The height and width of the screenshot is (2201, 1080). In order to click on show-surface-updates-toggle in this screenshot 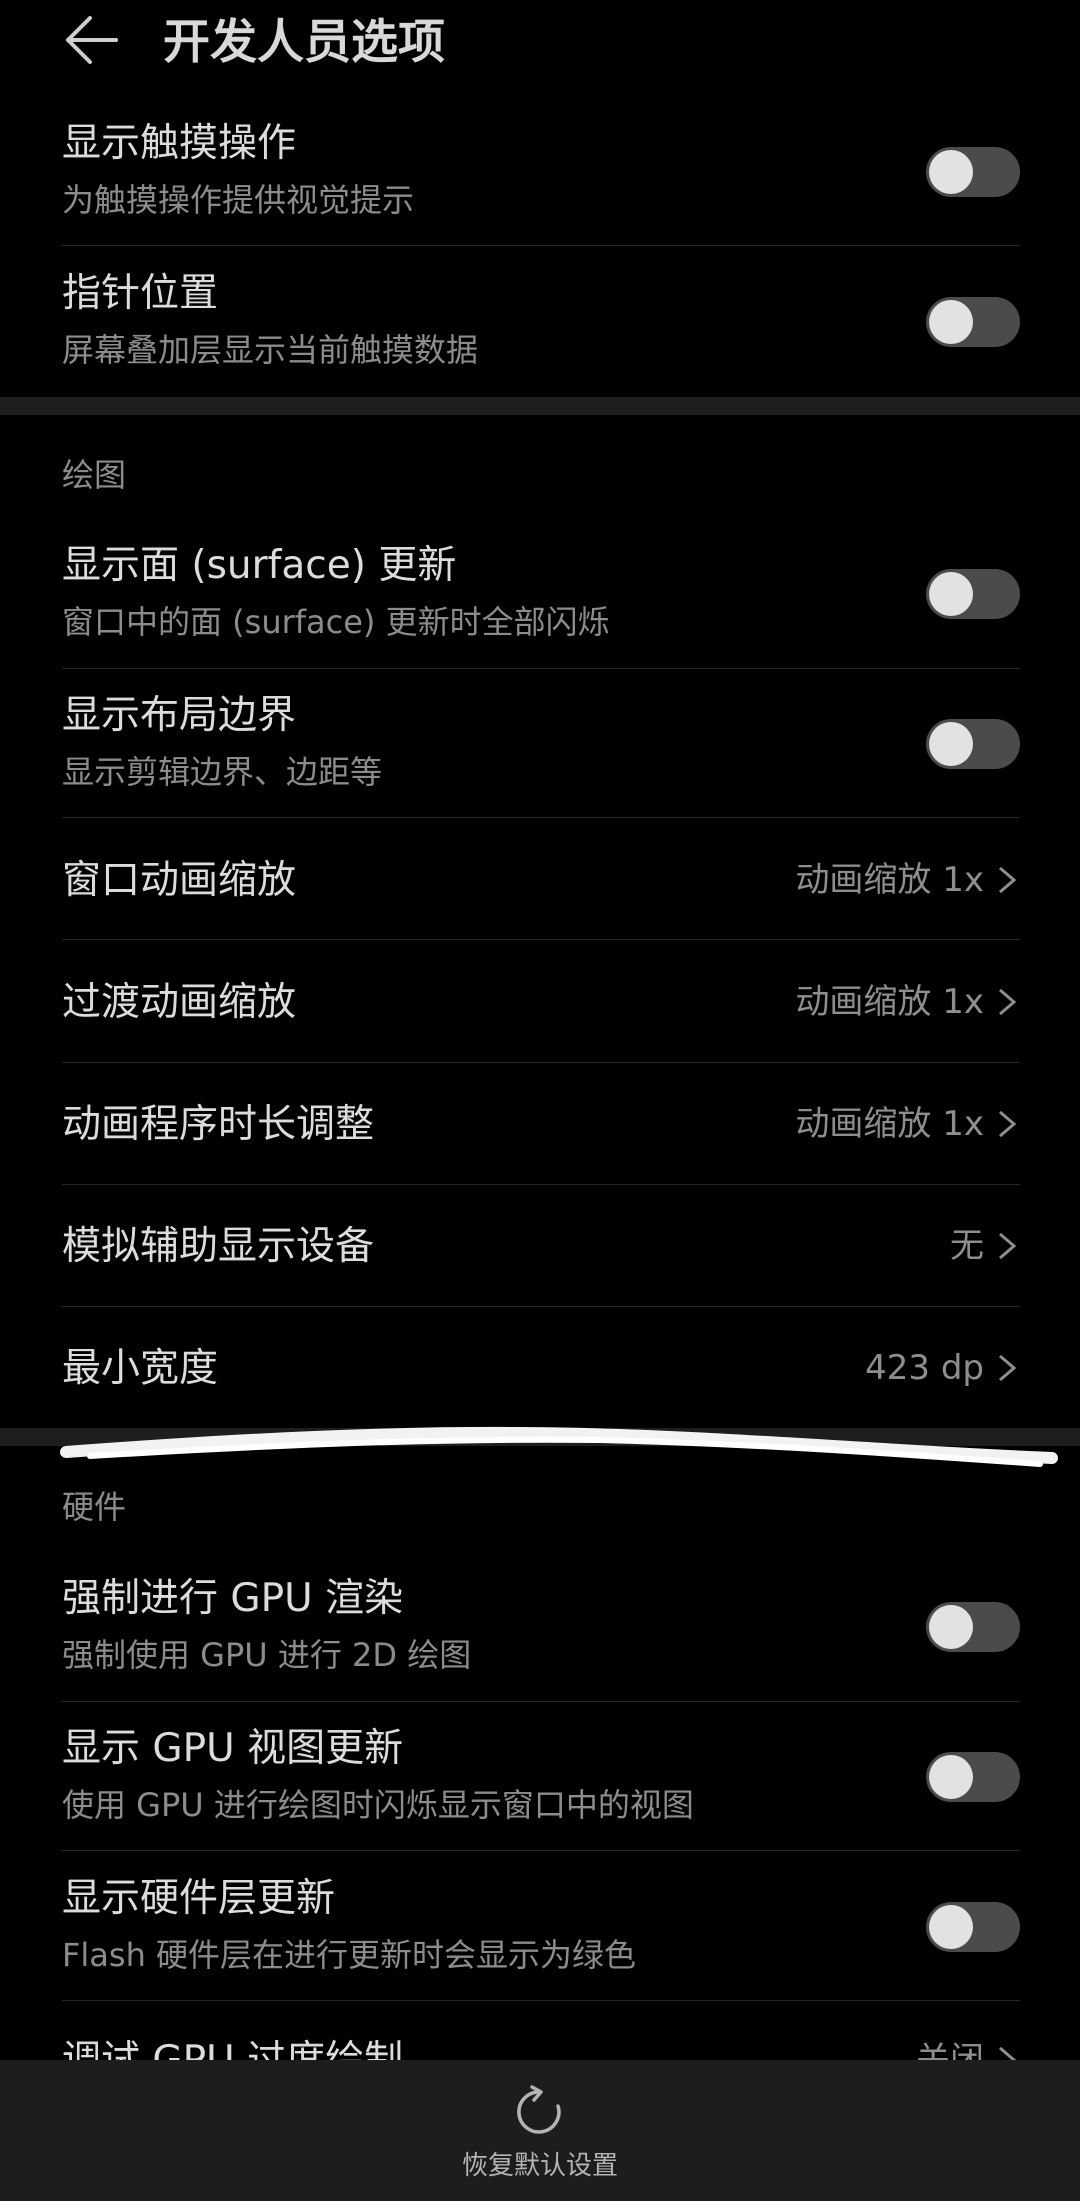, I will do `click(973, 594)`.